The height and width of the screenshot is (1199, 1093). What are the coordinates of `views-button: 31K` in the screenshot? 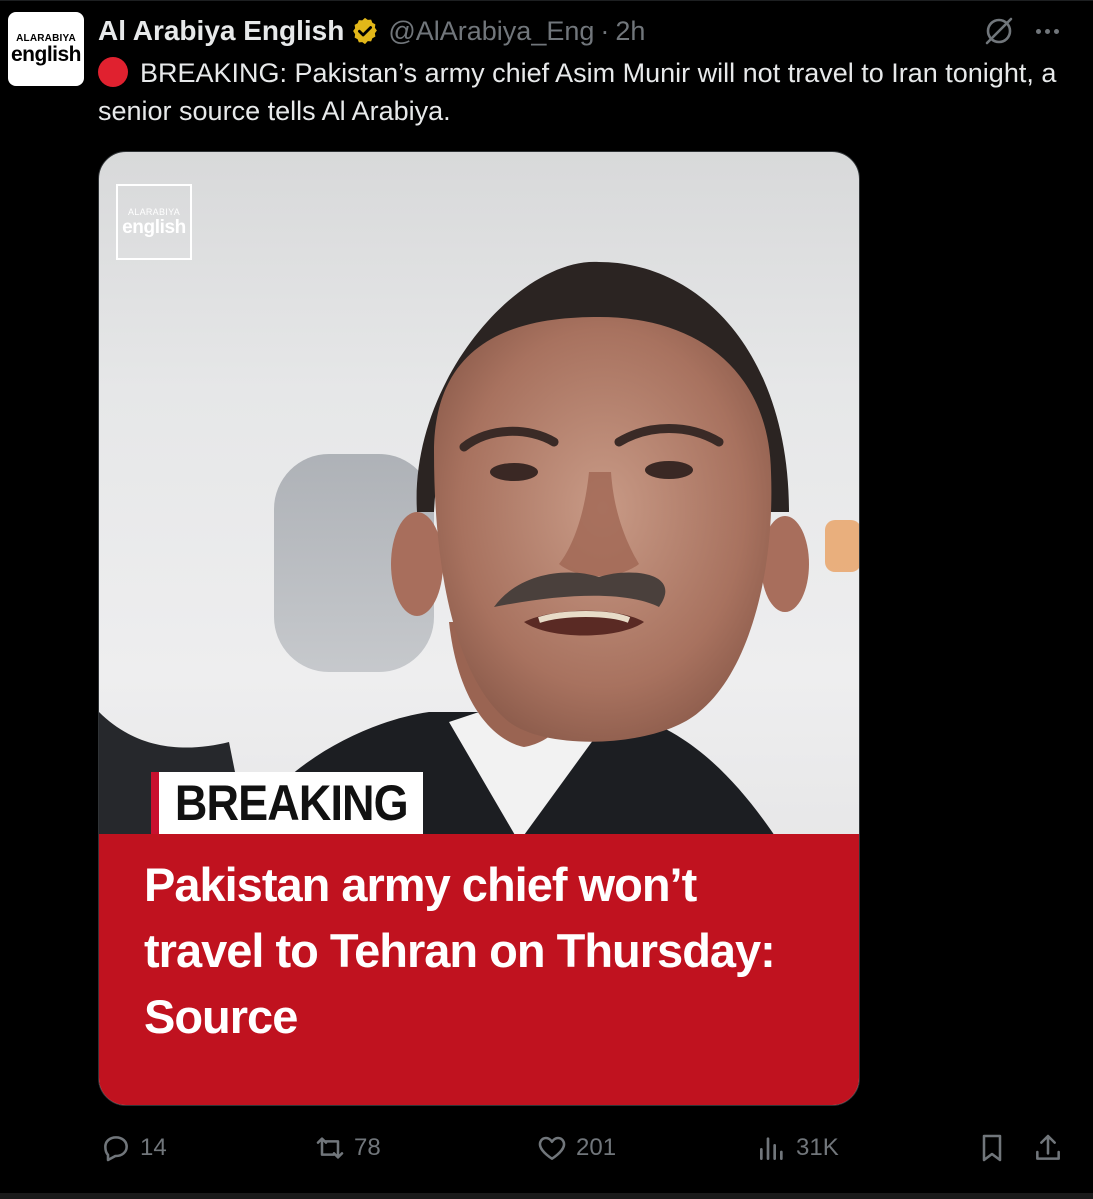 It's located at (797, 1148).